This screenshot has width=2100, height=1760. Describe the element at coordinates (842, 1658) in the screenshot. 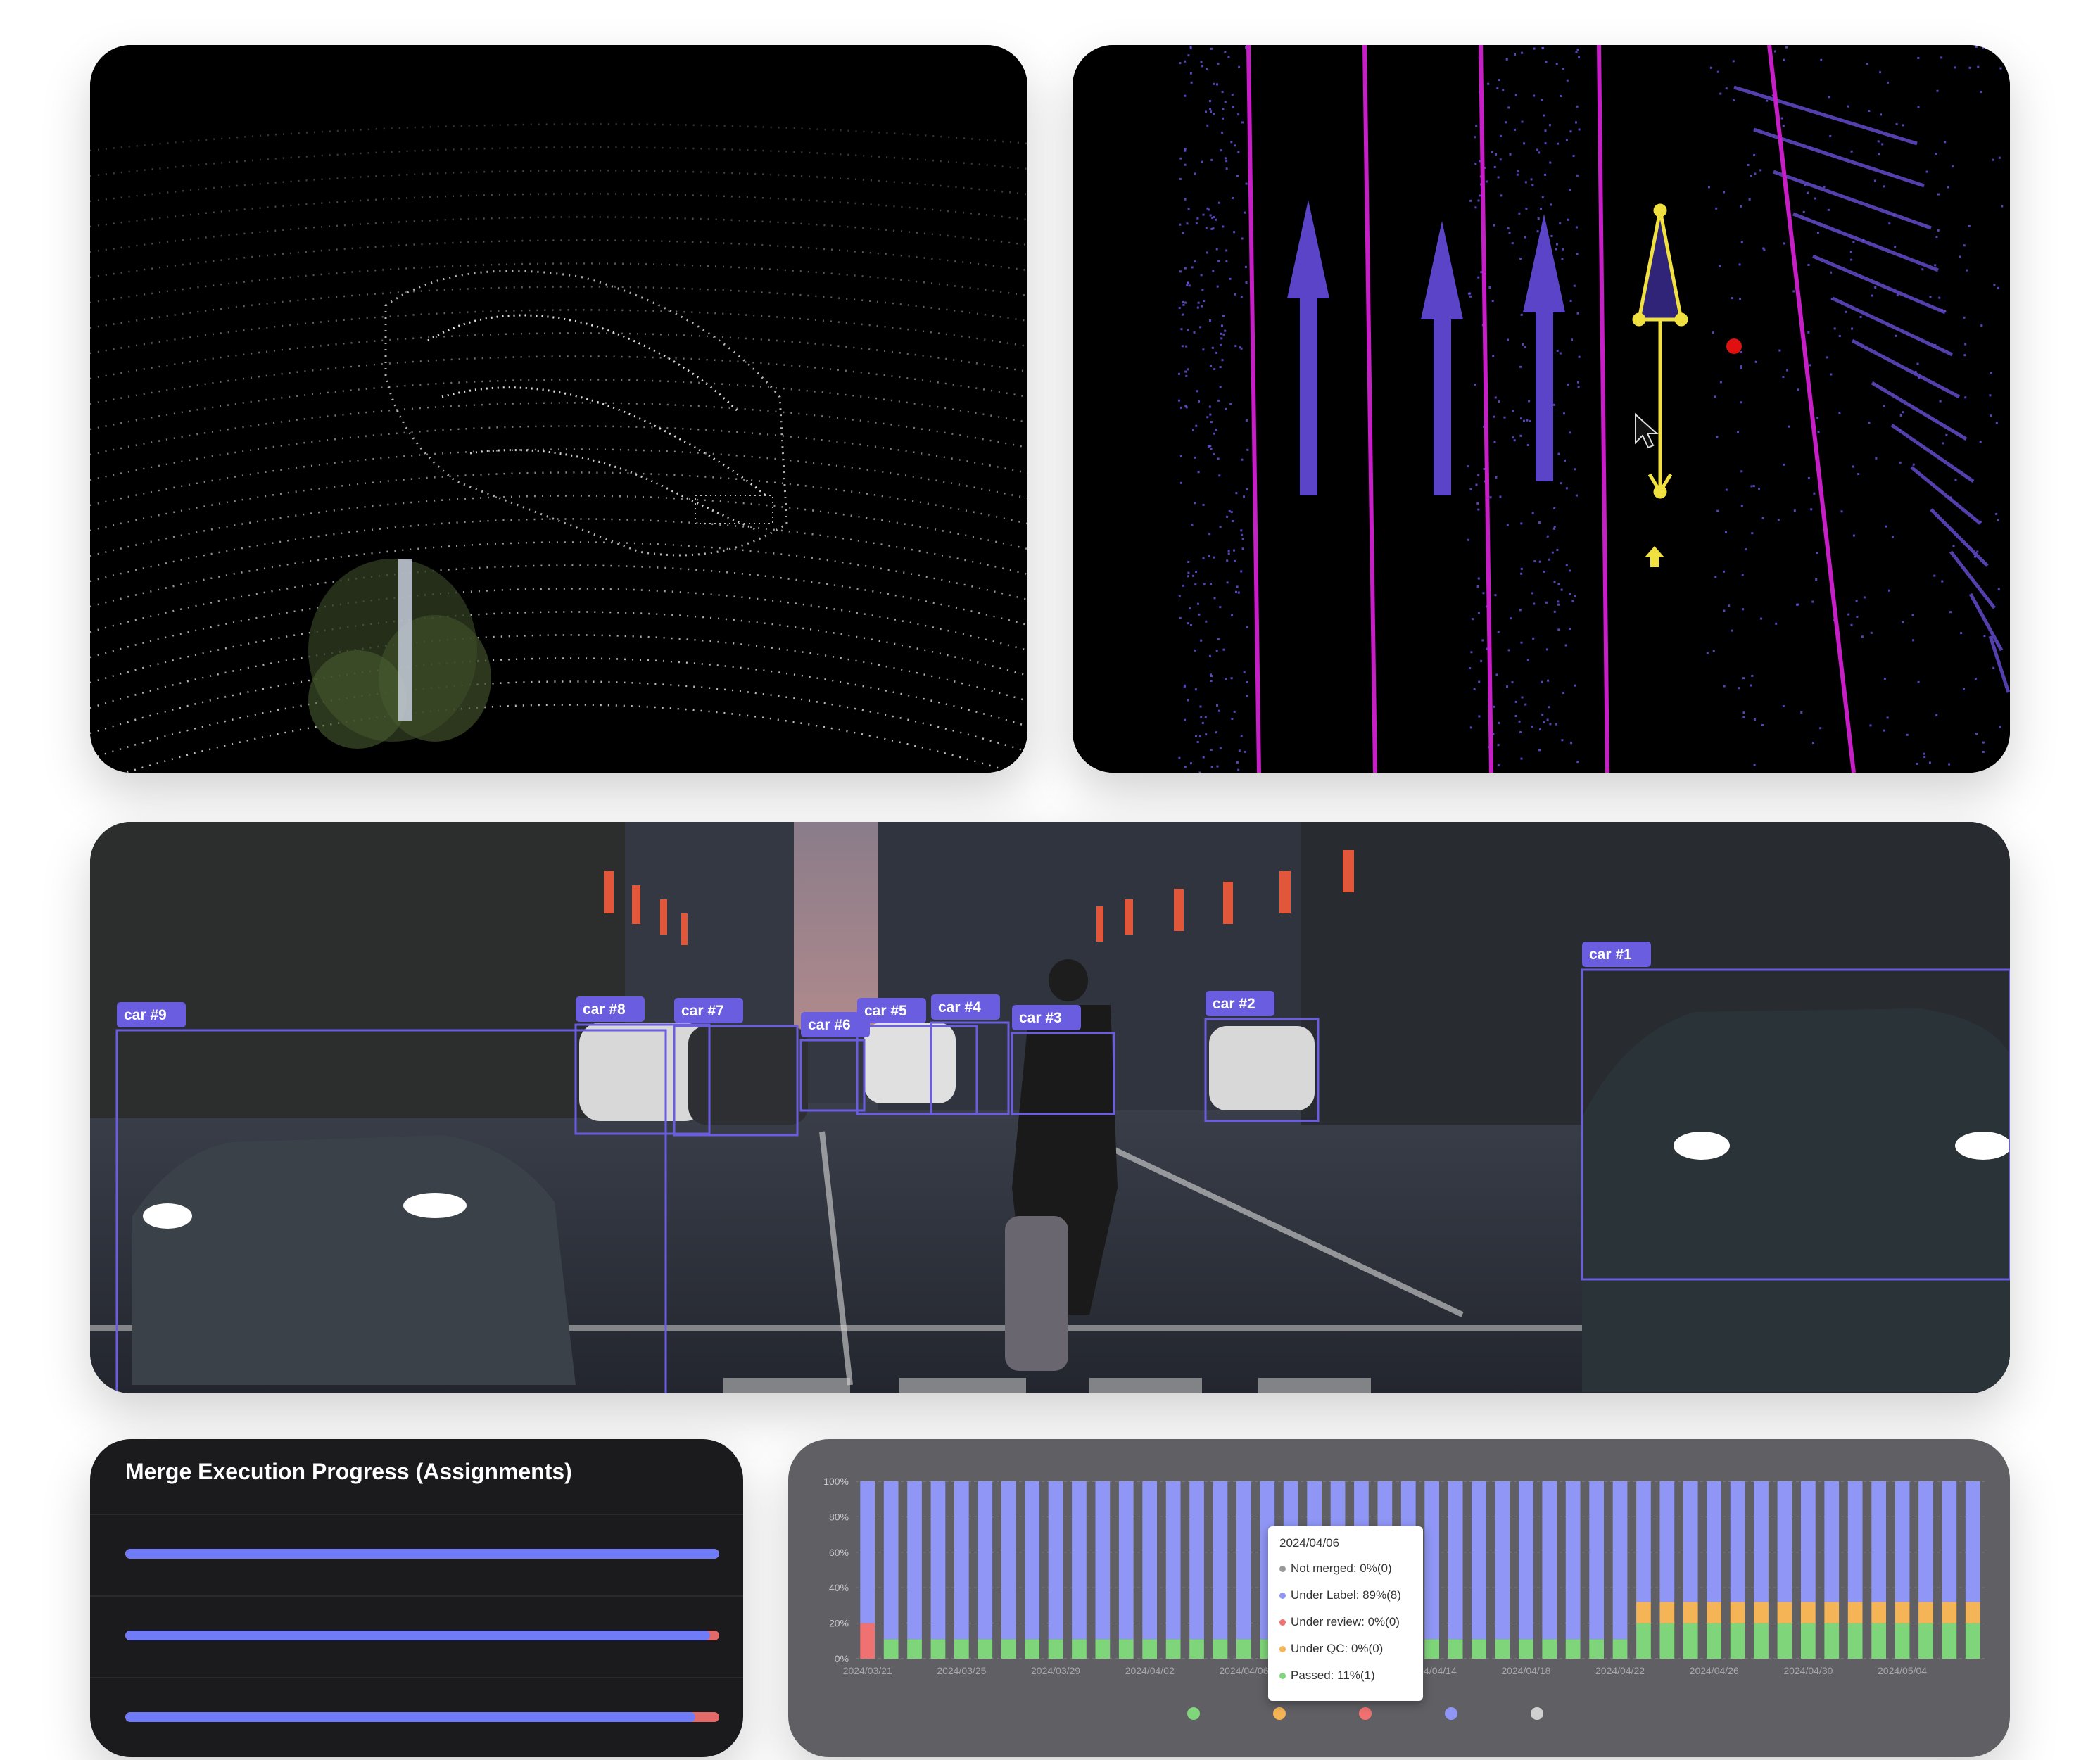

I see `y-tick-label: 0%` at that location.